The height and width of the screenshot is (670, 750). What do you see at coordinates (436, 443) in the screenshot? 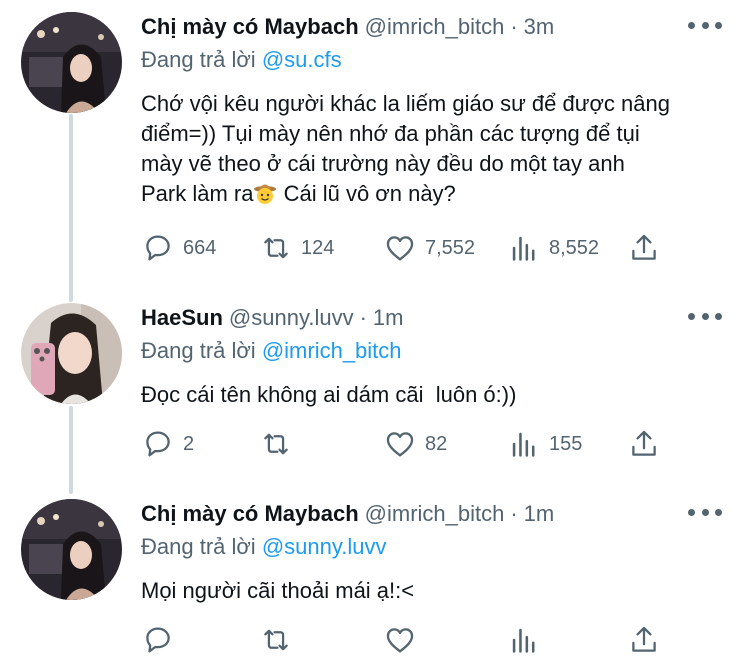
I see `like-count: 82` at bounding box center [436, 443].